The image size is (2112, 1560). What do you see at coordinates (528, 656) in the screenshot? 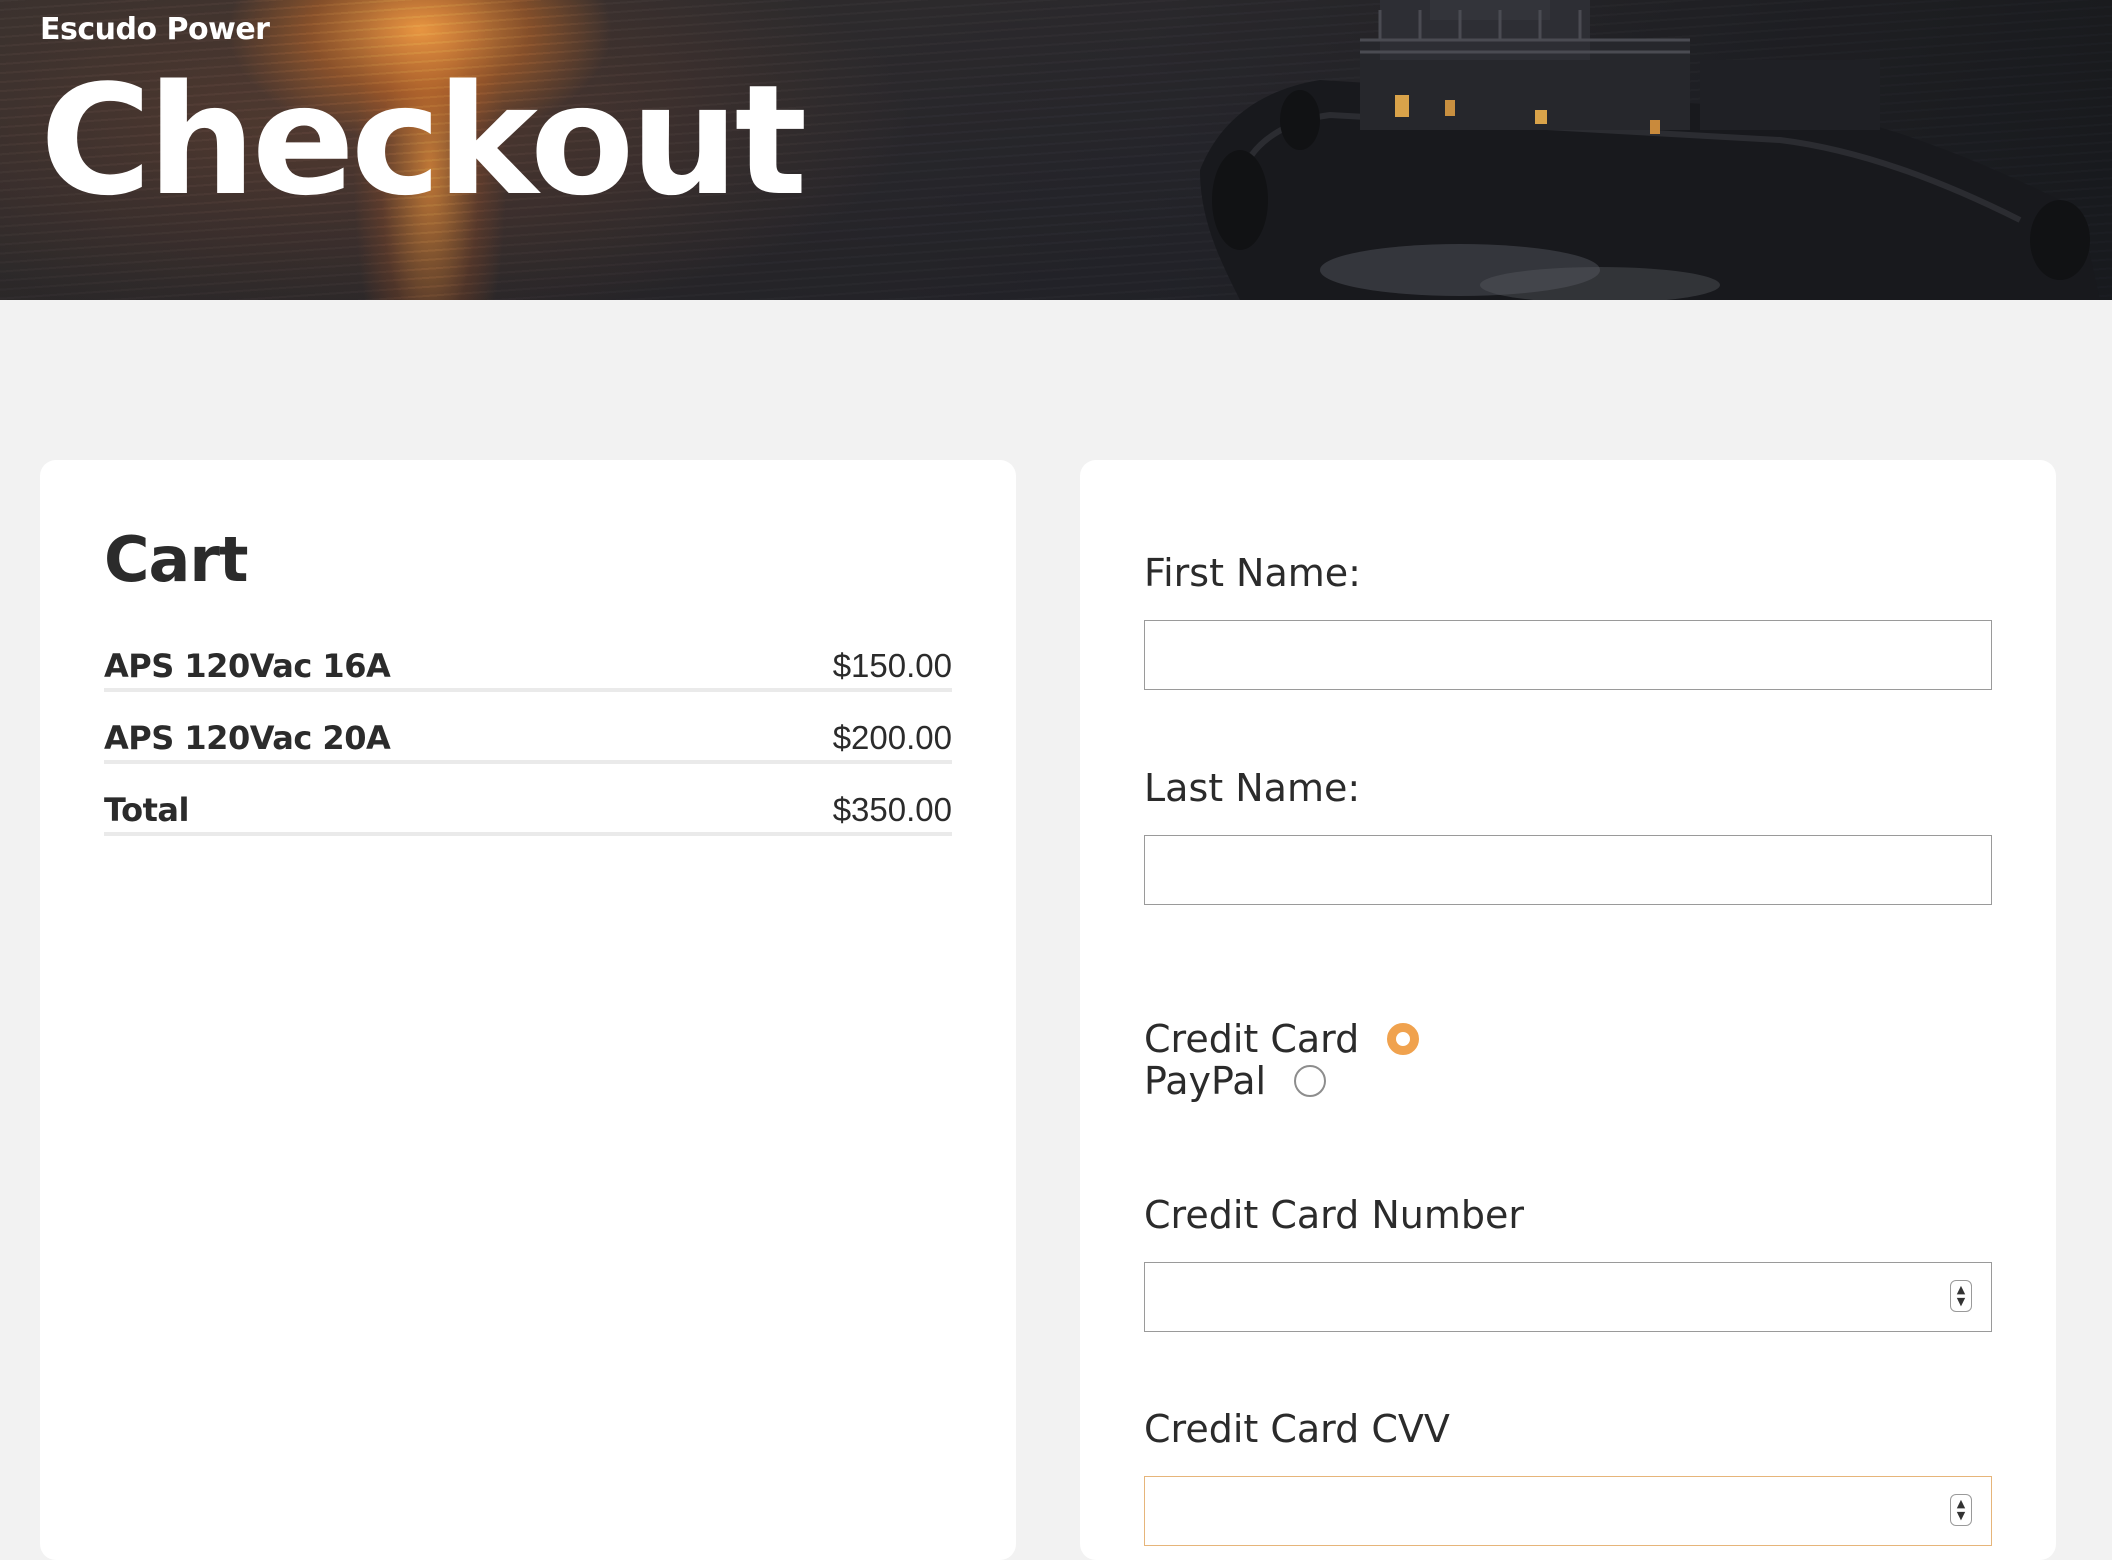
I see `cart-item-row: APS 120Vac 16A $150.00` at bounding box center [528, 656].